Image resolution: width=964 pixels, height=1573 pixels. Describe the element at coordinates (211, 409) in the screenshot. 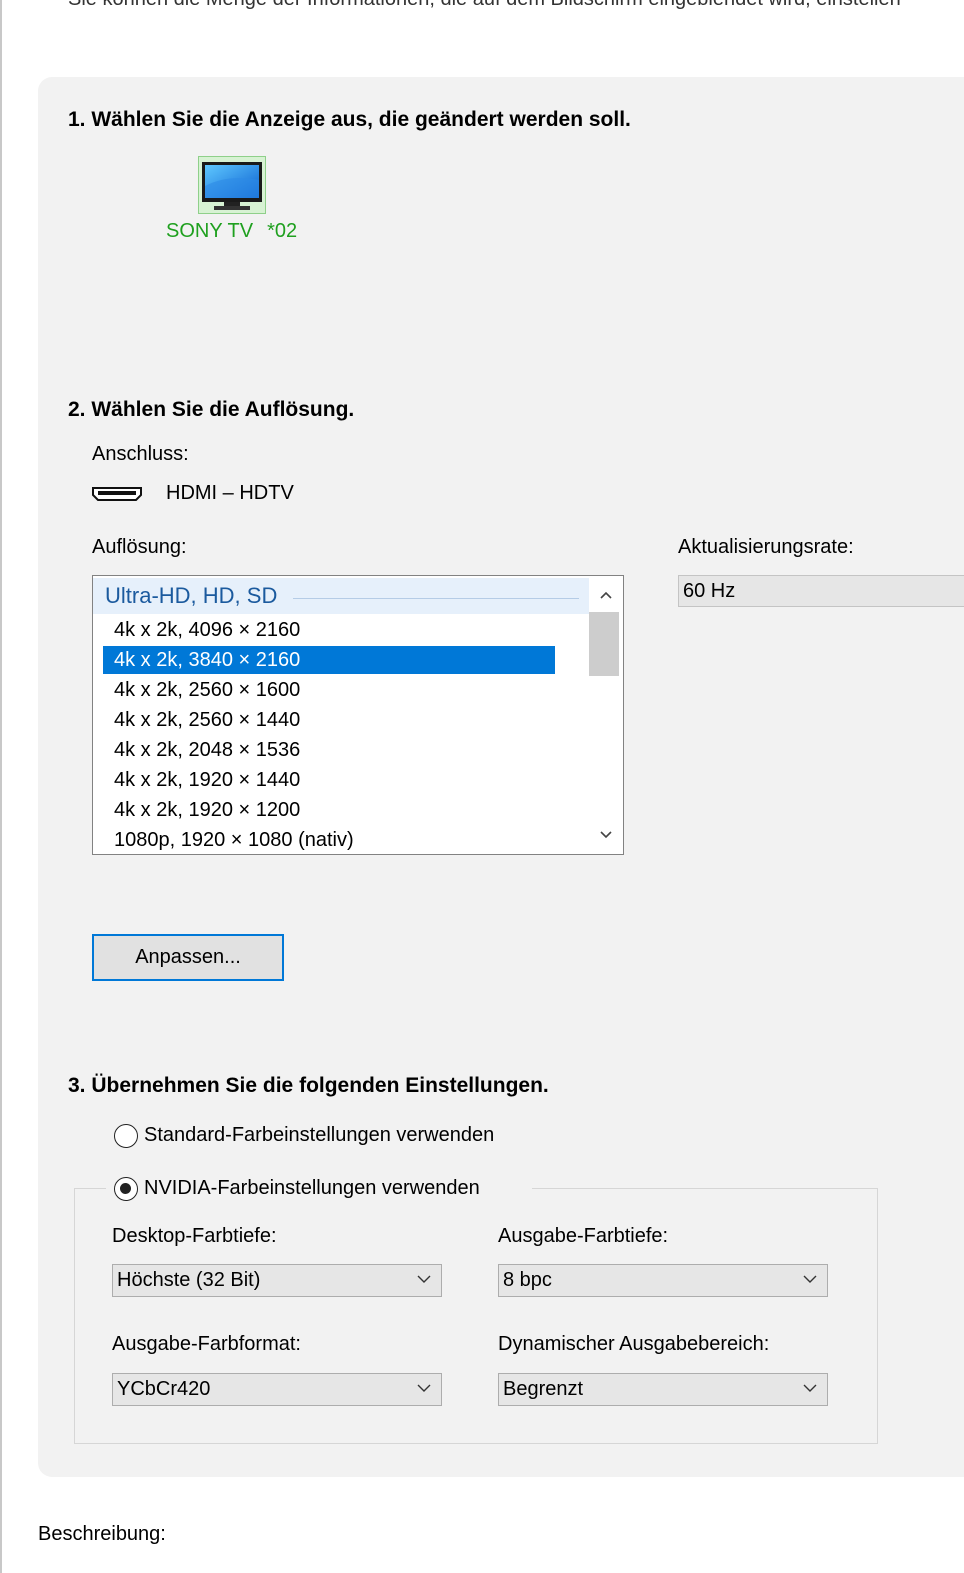

I see `step2-heading: 2. Wählen Sie die Auflösung.` at that location.